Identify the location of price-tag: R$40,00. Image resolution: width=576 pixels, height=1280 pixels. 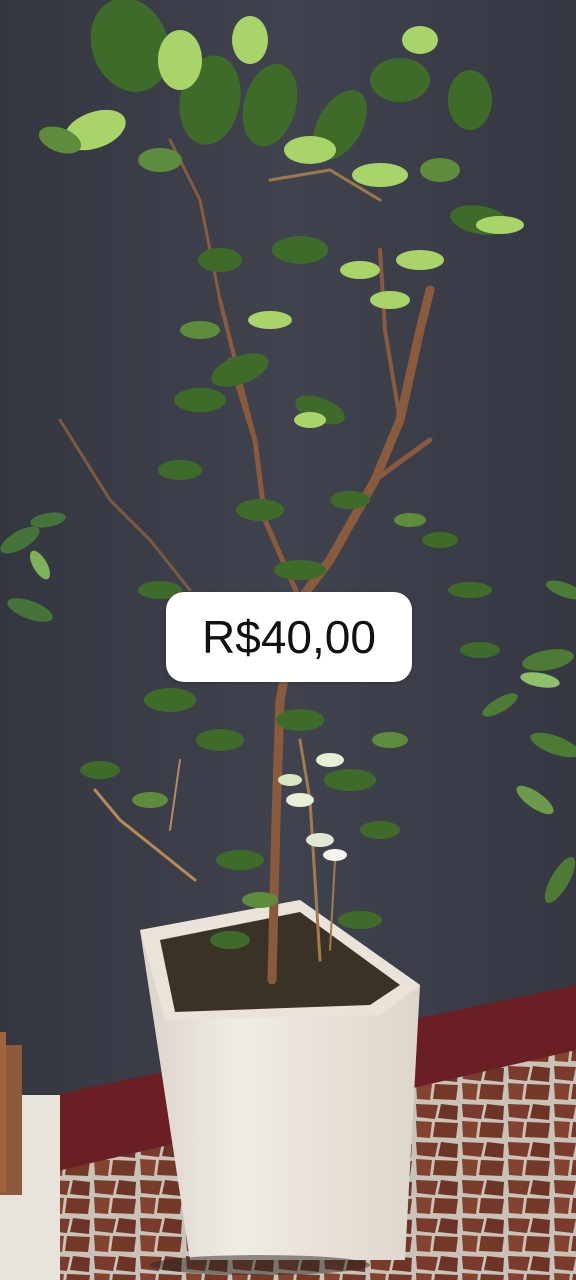
(289, 637).